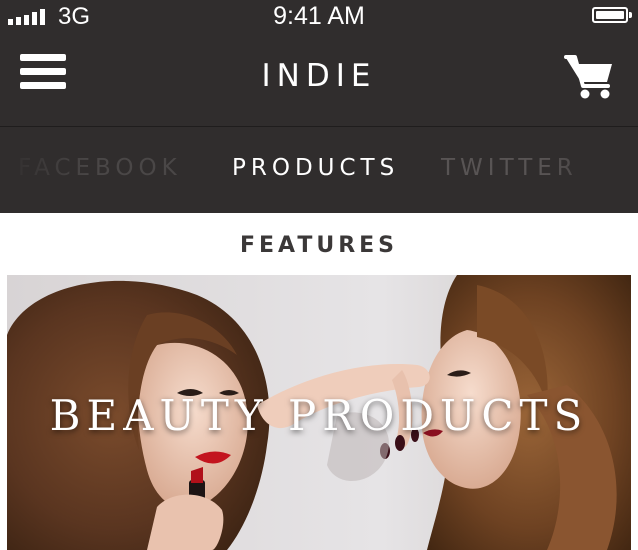  I want to click on battery-icon, so click(612, 15).